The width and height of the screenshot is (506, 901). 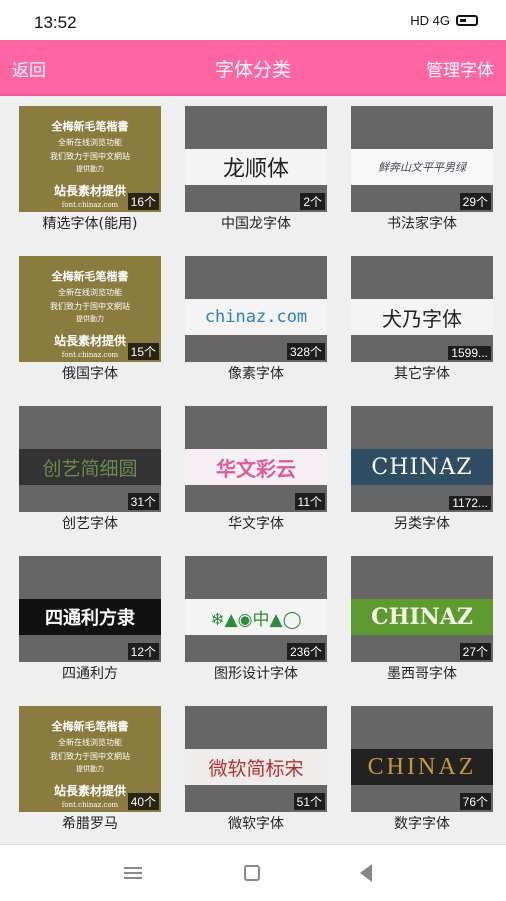 I want to click on category-item: CHINAZ 27个 墨西哥字体, so click(x=422, y=616).